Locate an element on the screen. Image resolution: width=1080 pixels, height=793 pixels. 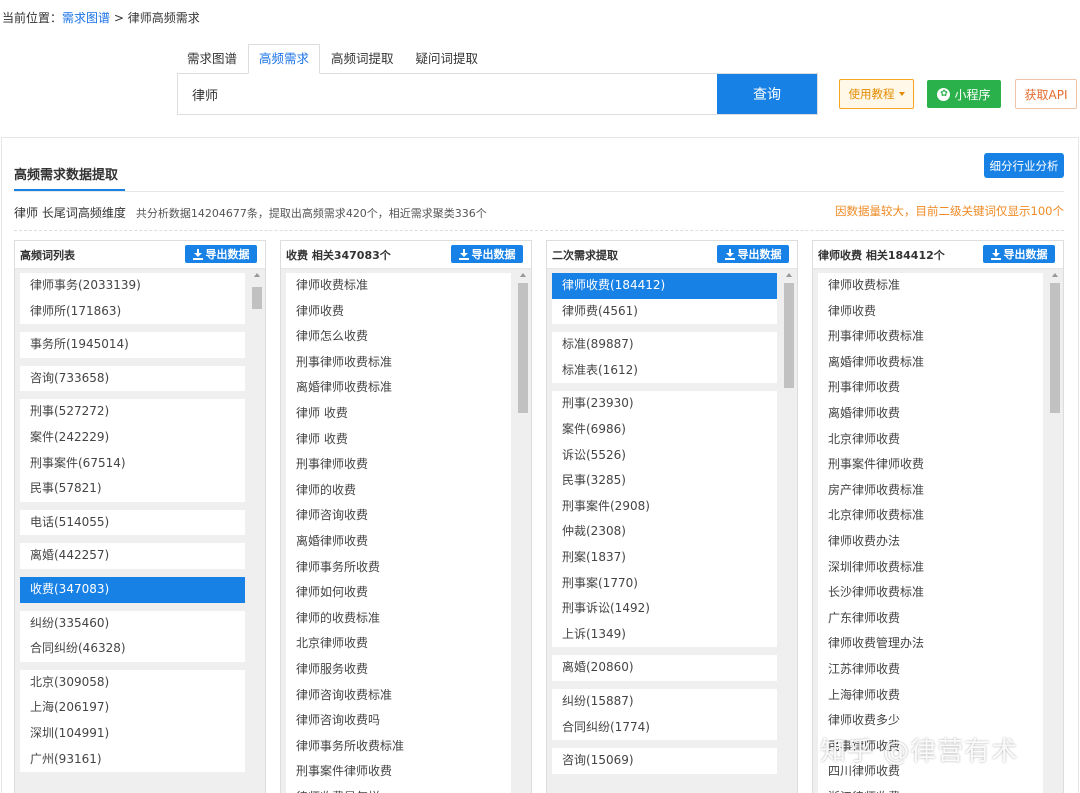
mini-program-button: ✿ 小程序 is located at coordinates (964, 94).